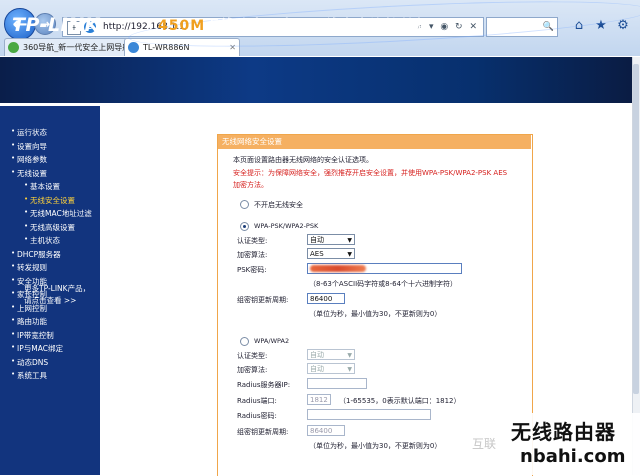  Describe the element at coordinates (42, 240) in the screenshot. I see `sidebar-item: 主机状态` at that location.